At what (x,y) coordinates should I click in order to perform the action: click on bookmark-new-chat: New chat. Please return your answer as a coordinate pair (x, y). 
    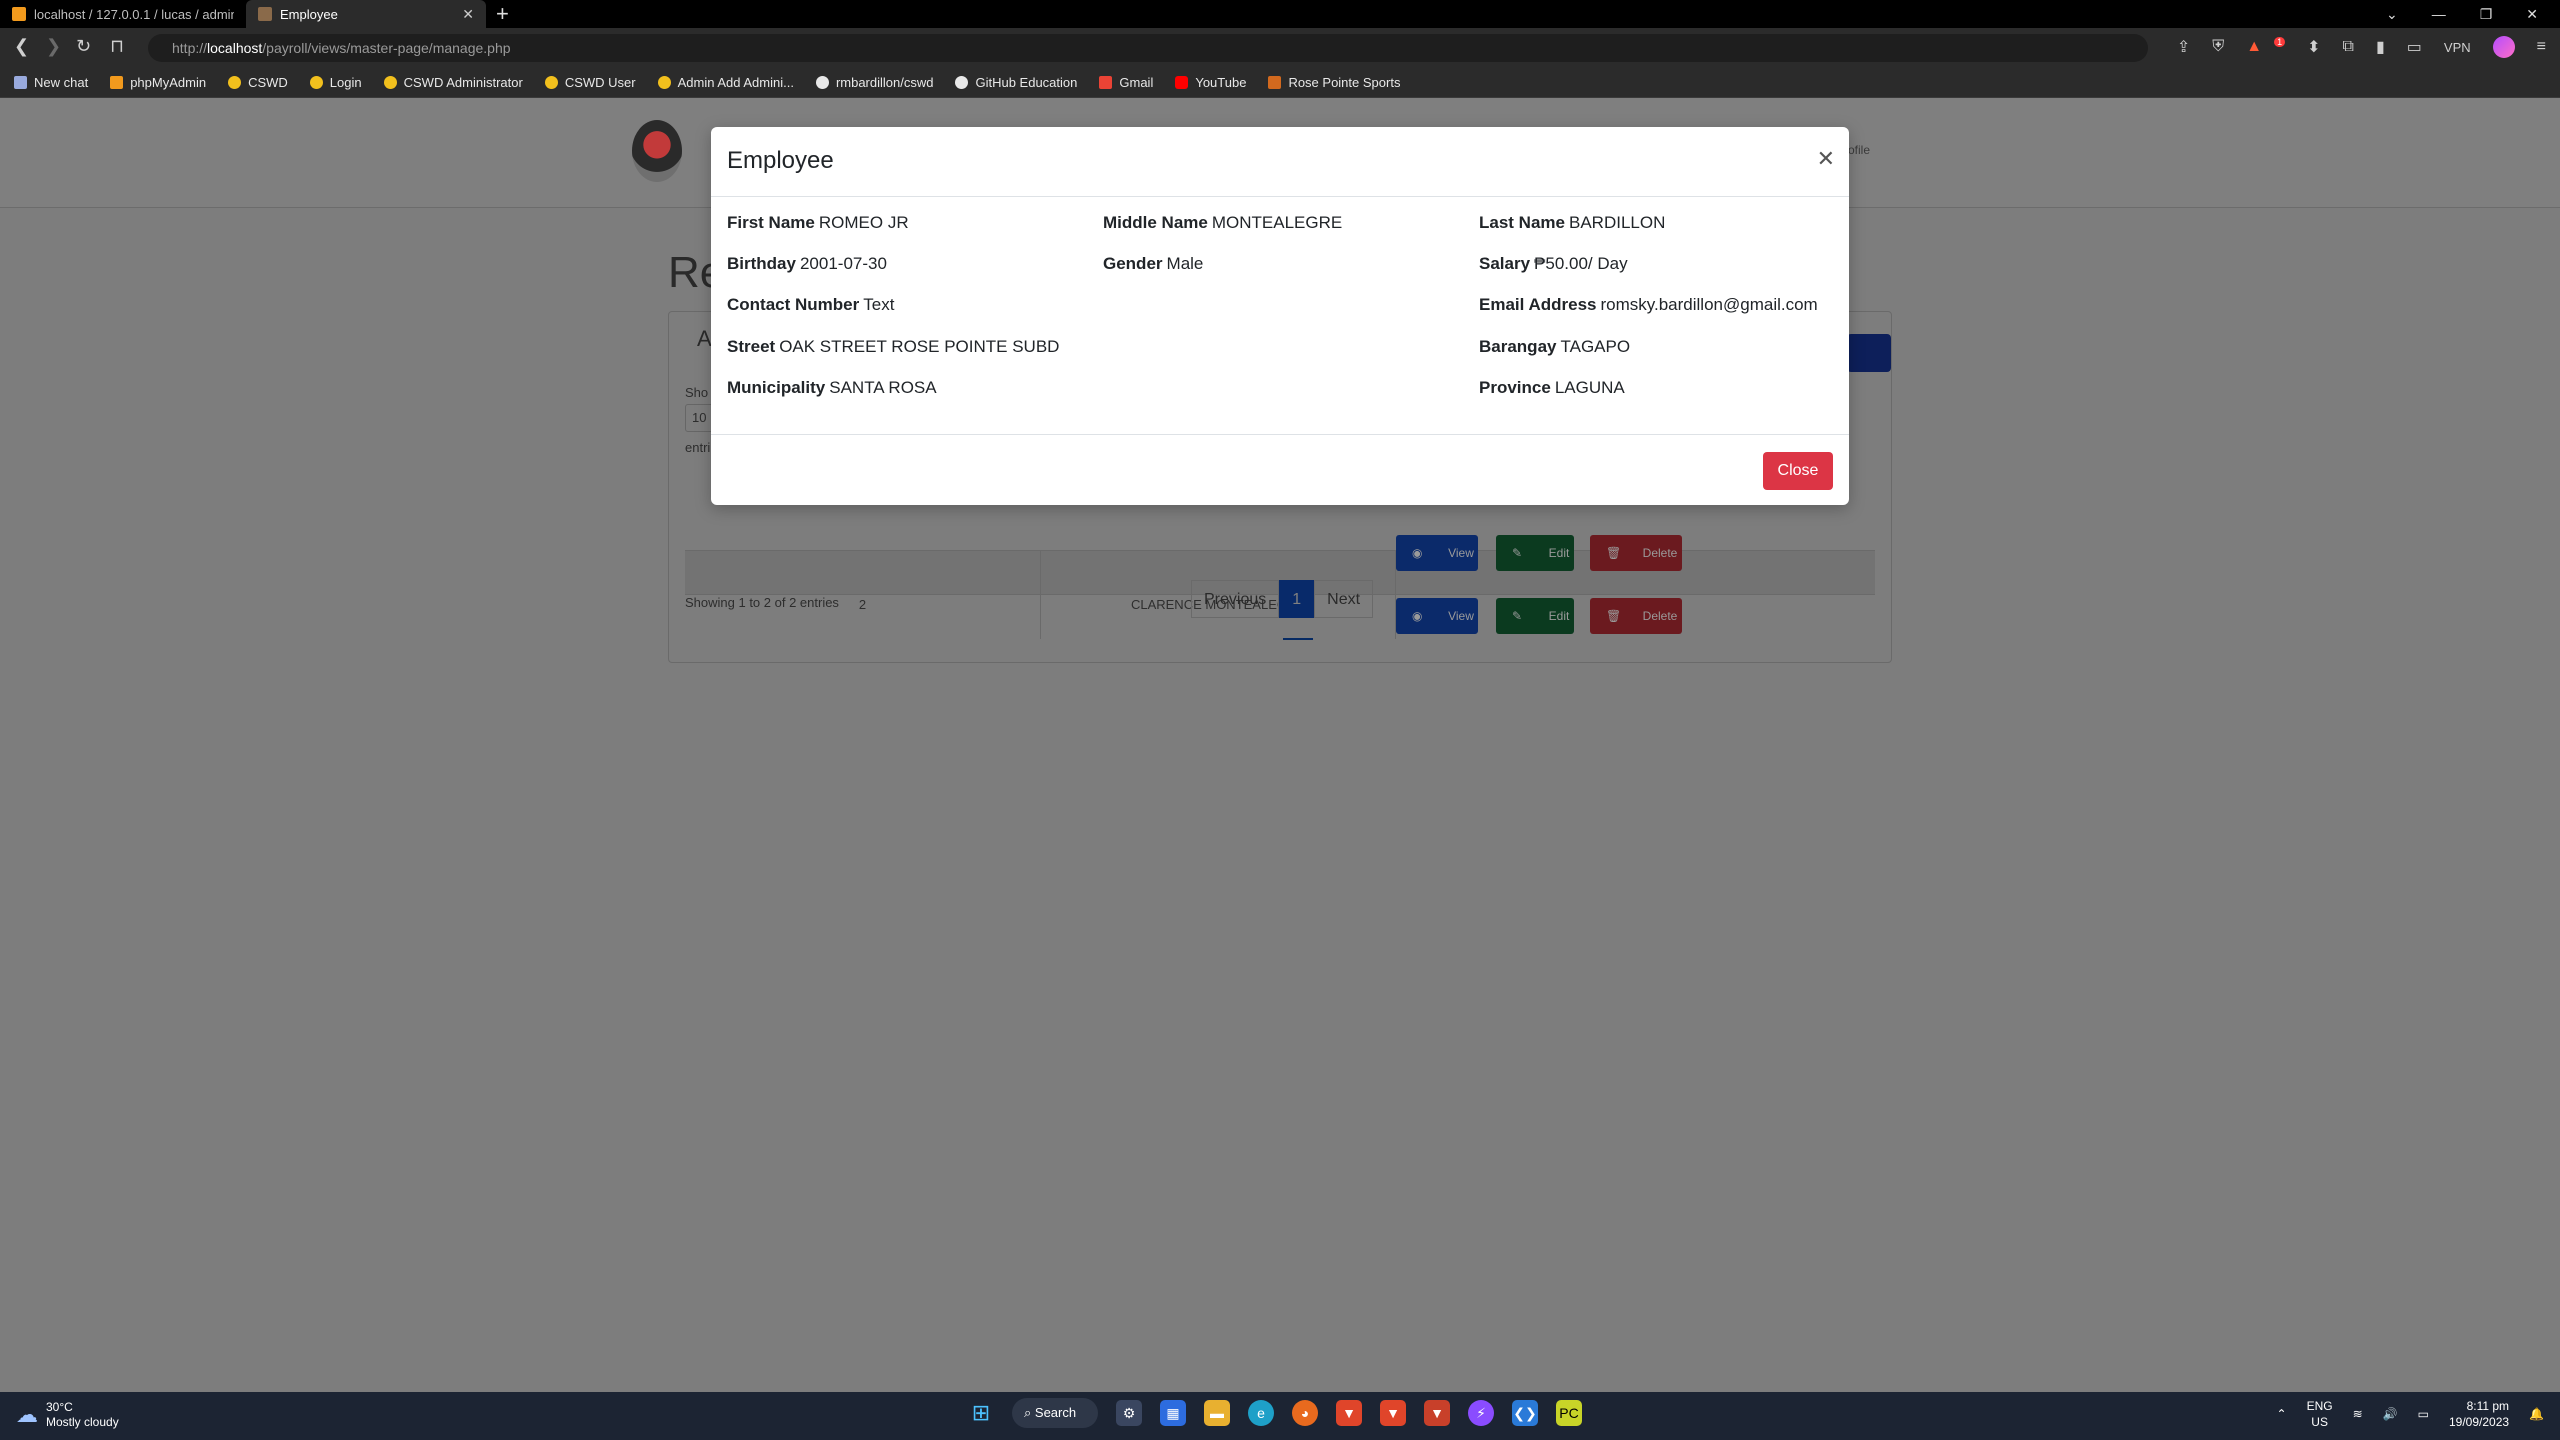
    Looking at the image, I should click on (51, 82).